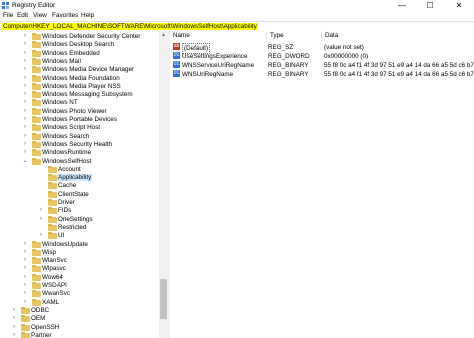  Describe the element at coordinates (218, 36) in the screenshot. I see `column-header-name: Name` at that location.